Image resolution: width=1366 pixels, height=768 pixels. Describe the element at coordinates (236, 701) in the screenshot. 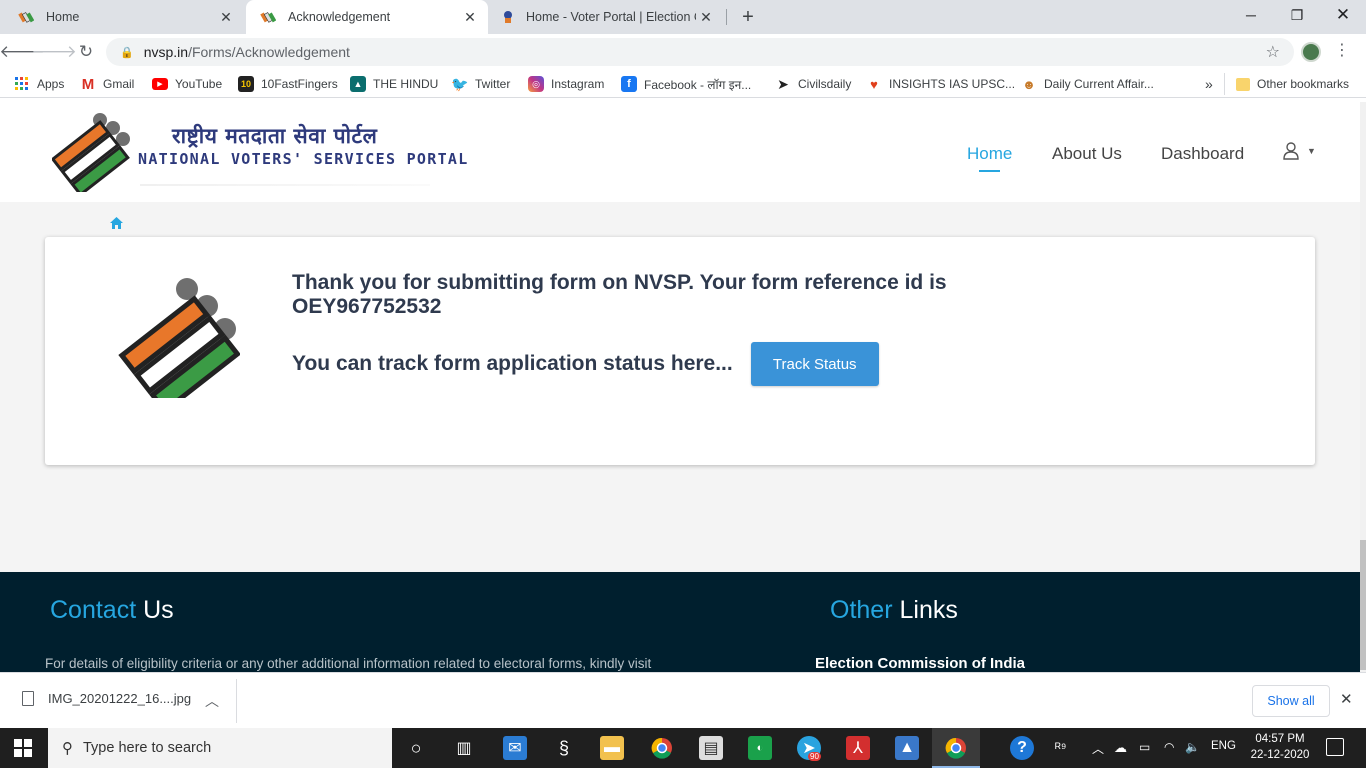

I see `download-divider` at that location.